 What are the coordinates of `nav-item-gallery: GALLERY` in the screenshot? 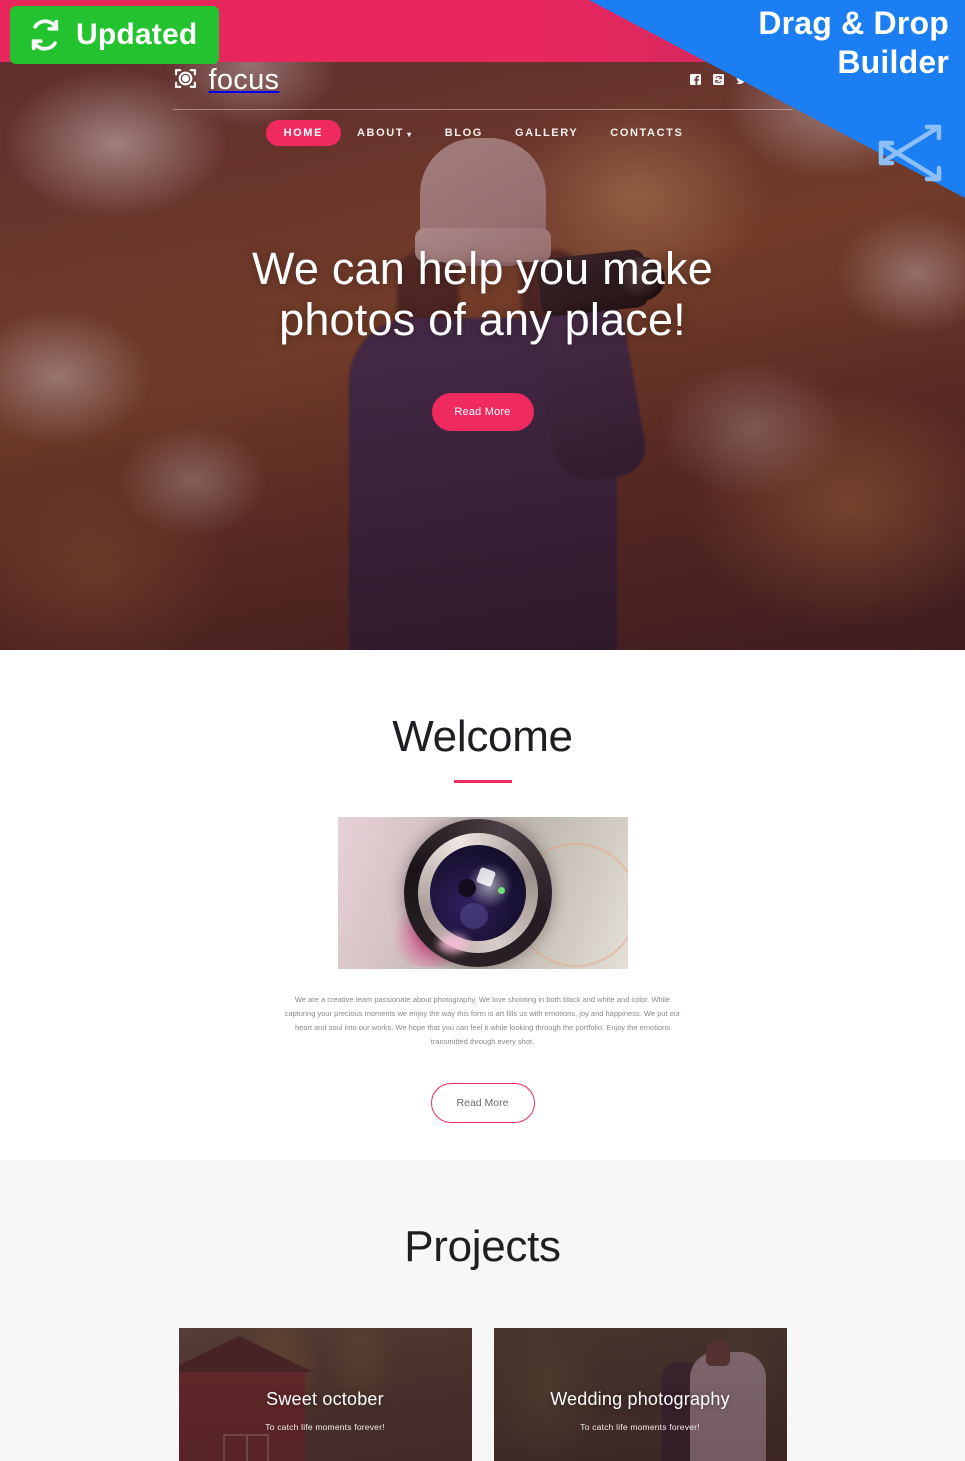 It's located at (546, 133).